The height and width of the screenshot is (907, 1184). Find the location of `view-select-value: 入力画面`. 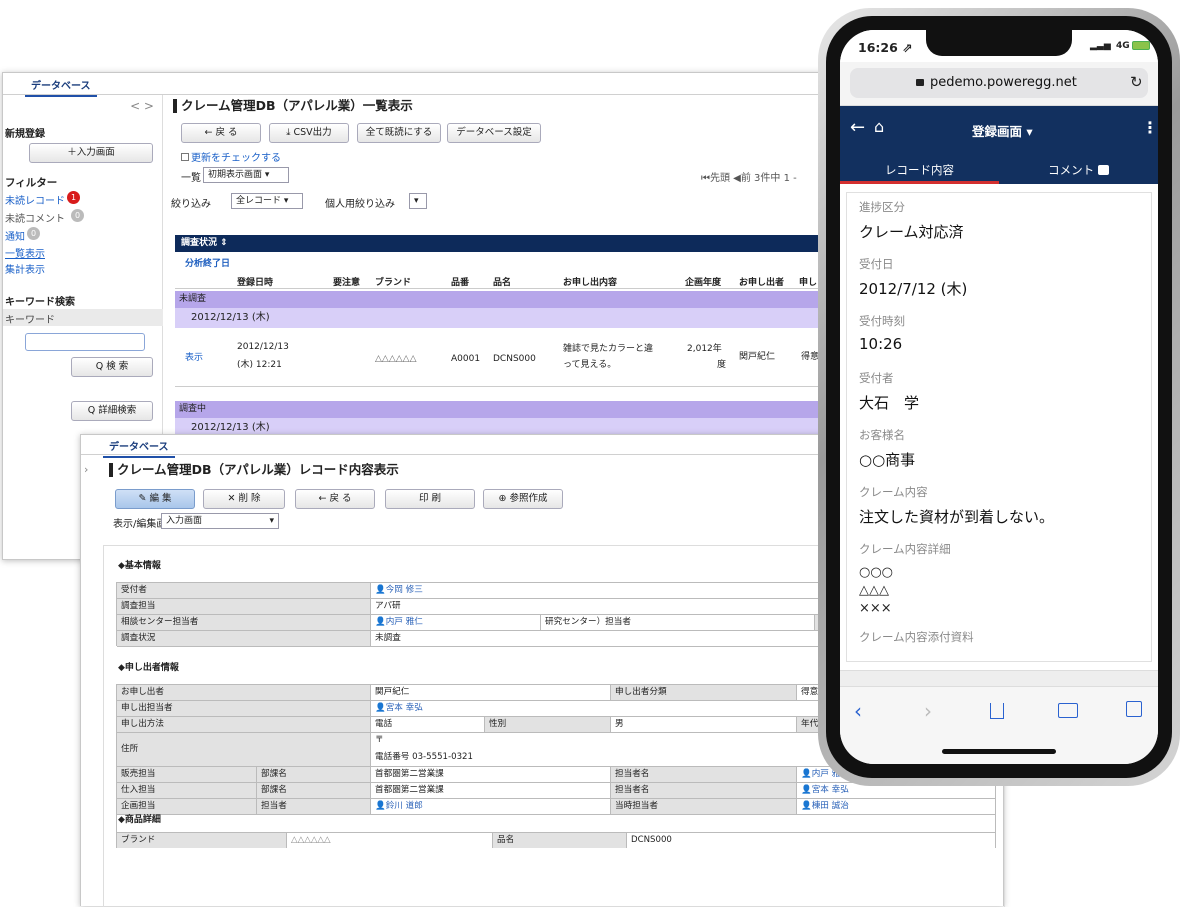

view-select-value: 入力画面 is located at coordinates (184, 521).